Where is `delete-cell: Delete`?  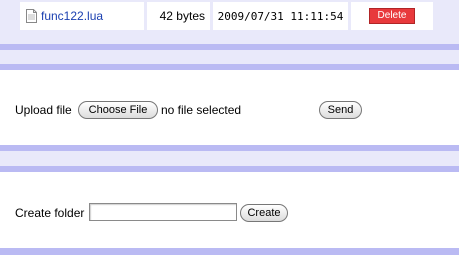
delete-cell: Delete is located at coordinates (392, 16).